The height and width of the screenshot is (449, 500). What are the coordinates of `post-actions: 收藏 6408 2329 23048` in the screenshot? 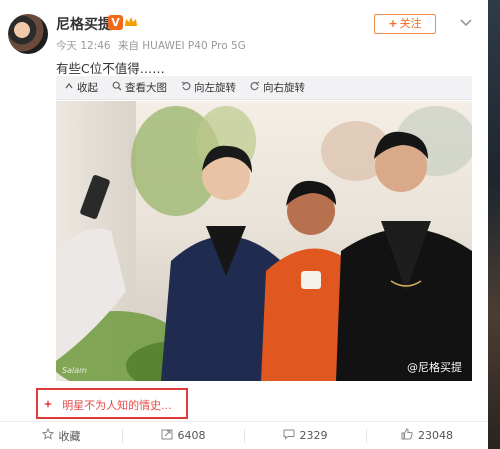 It's located at (244, 435).